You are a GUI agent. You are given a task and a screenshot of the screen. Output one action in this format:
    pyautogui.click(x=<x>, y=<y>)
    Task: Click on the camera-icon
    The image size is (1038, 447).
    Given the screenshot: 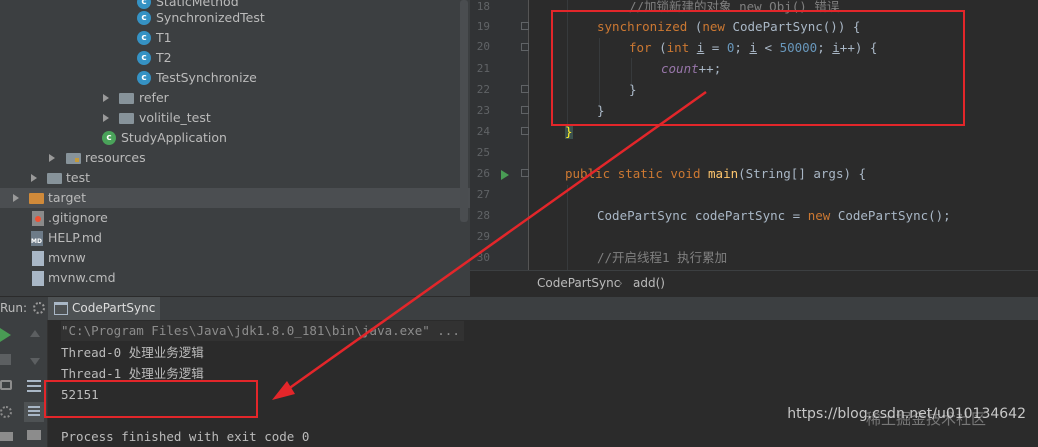 What is the action you would take?
    pyautogui.click(x=6, y=385)
    